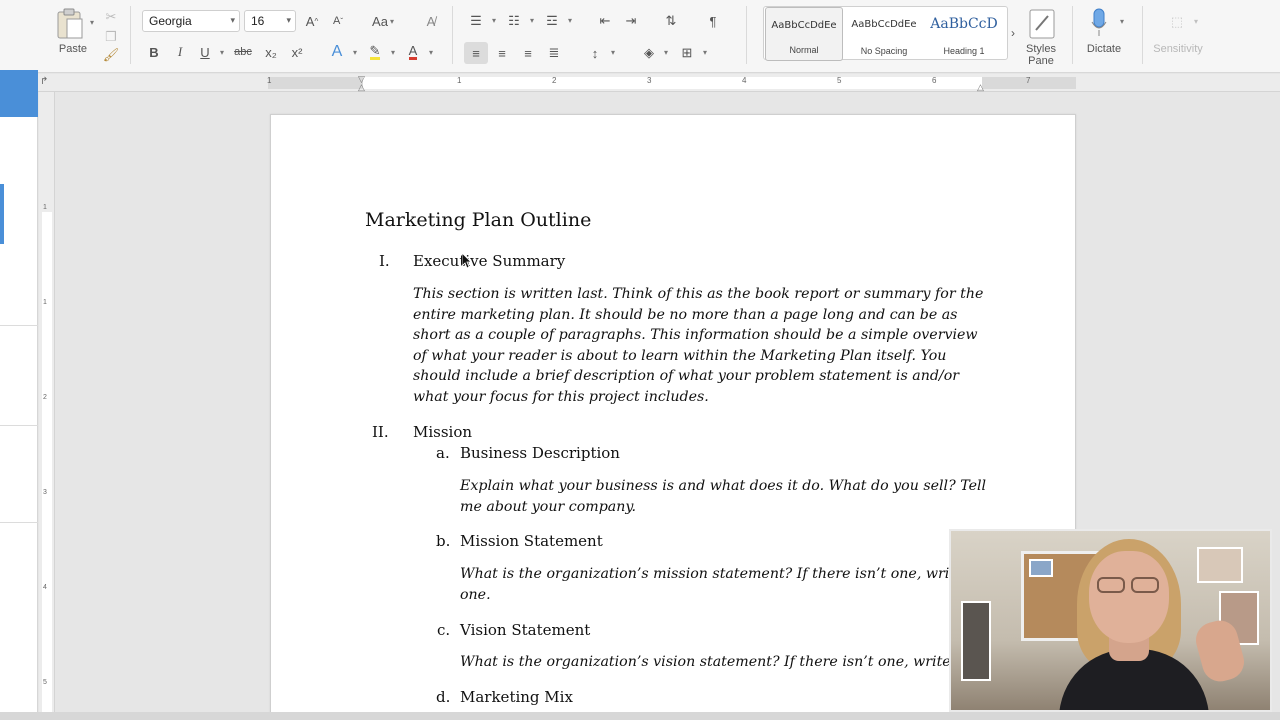  Describe the element at coordinates (443, 453) in the screenshot. I see `subsection-letter: a.` at that location.